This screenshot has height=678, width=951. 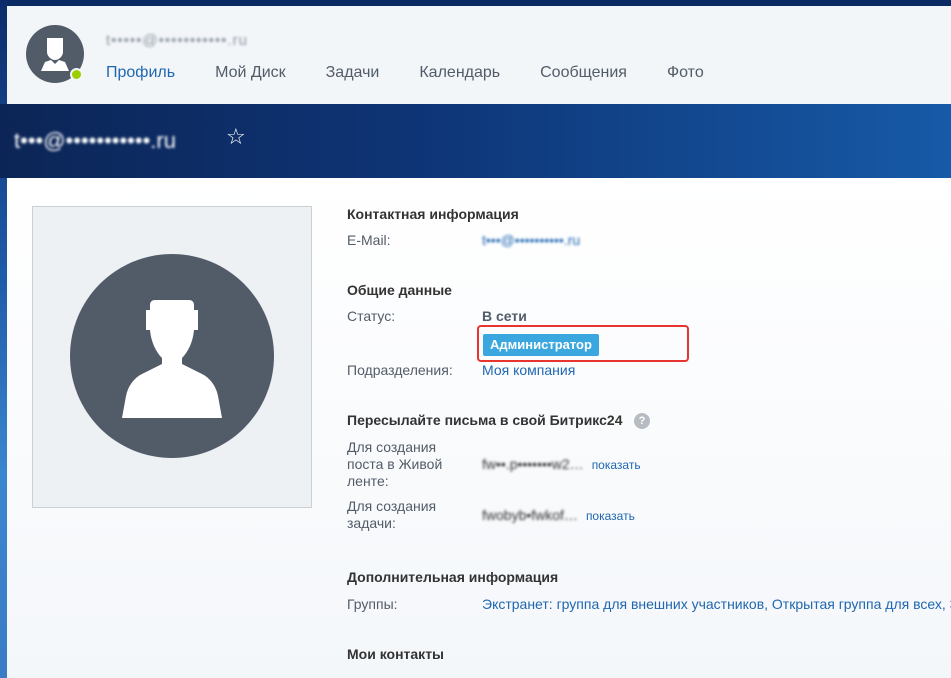 What do you see at coordinates (459, 73) in the screenshot?
I see `nav-calendar: Календарь` at bounding box center [459, 73].